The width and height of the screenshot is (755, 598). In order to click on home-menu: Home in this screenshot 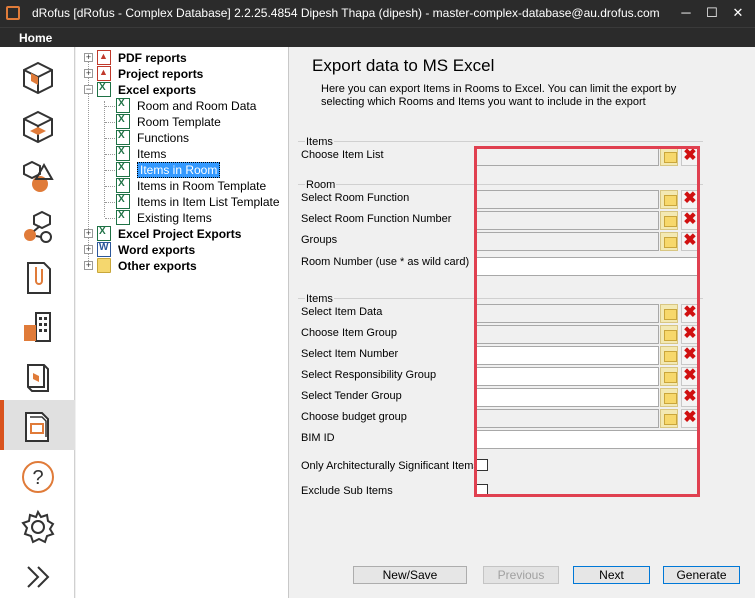, I will do `click(35, 38)`.